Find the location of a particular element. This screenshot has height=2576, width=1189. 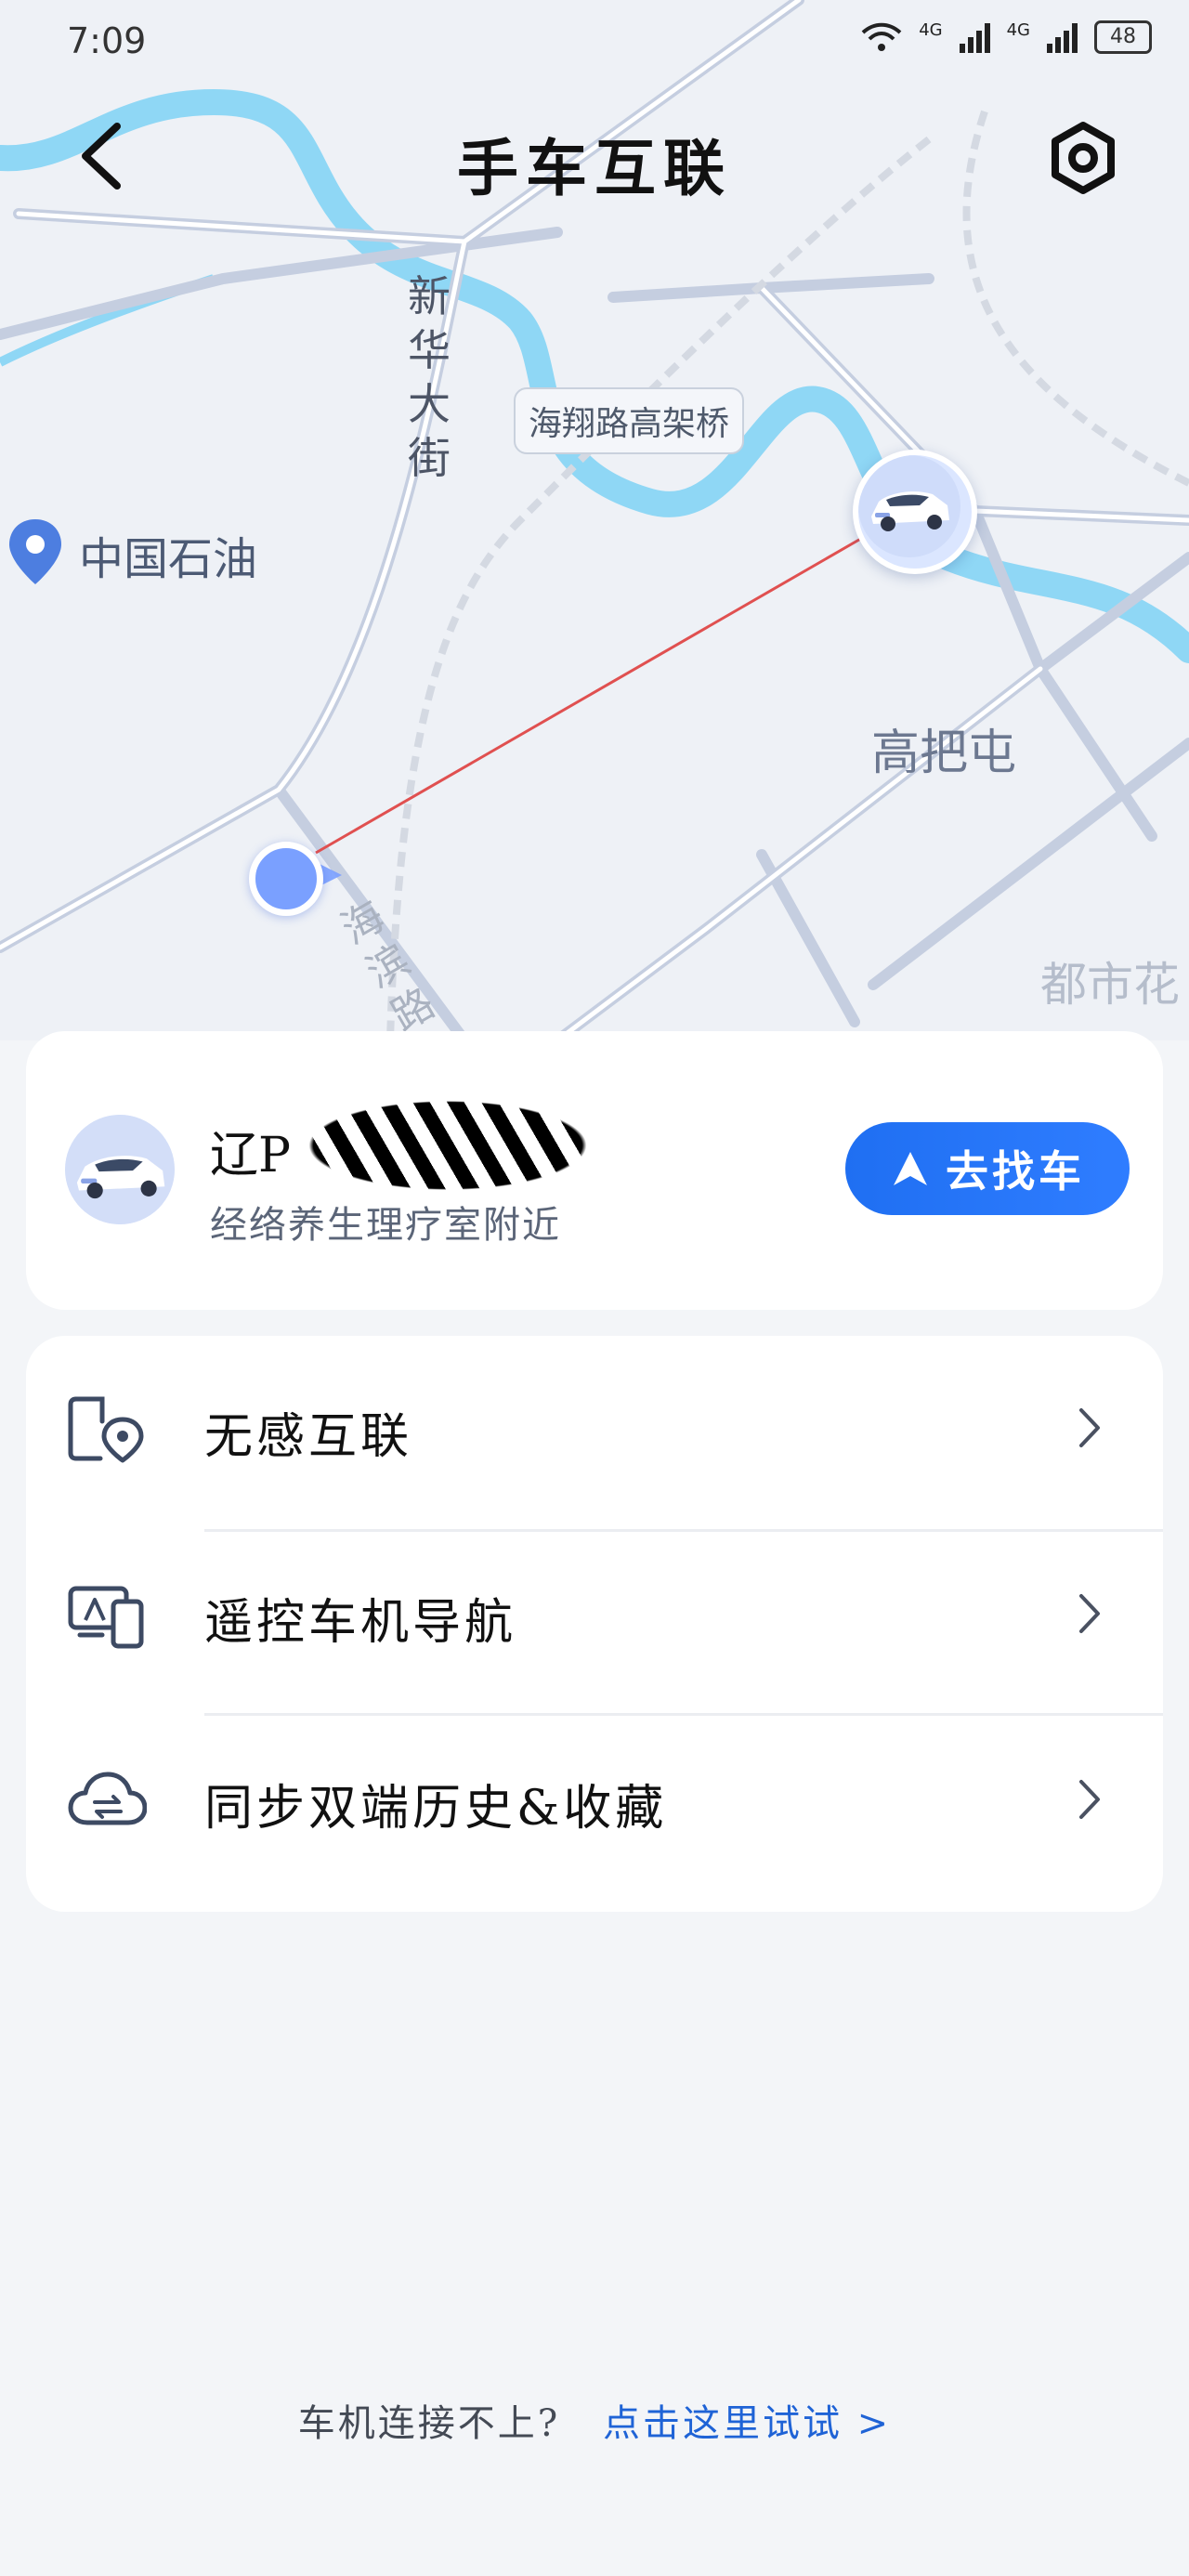

menu-item-sync-history: 同步双端历史&收藏 is located at coordinates (594, 1799).